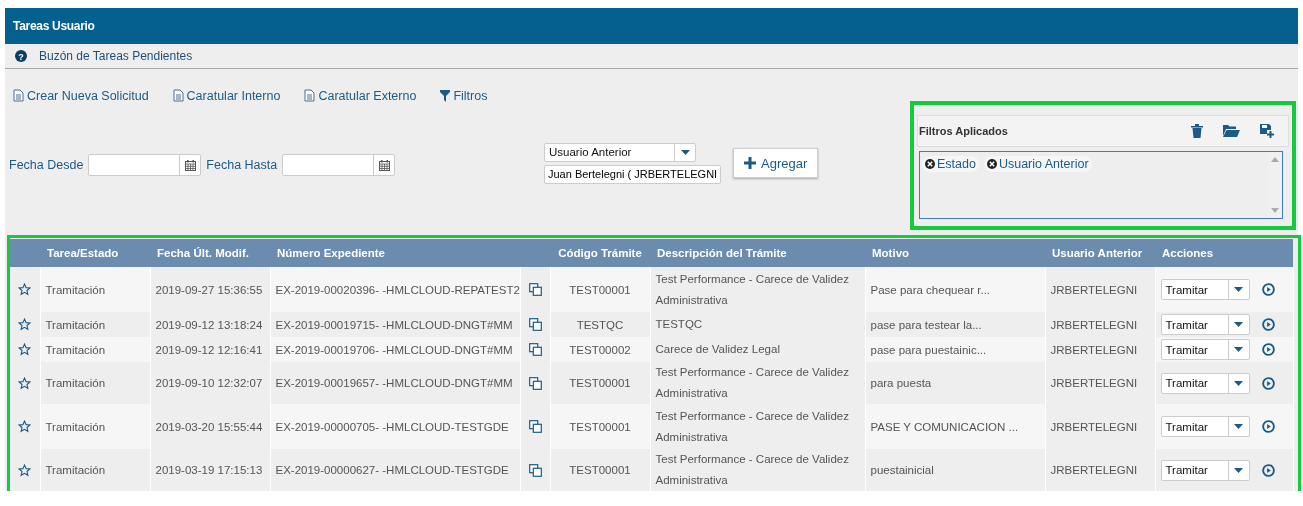 The height and width of the screenshot is (506, 1303). I want to click on table-cell: EX-2019-00019706- -HMLCLOUD-DNGT#MM, so click(394, 349).